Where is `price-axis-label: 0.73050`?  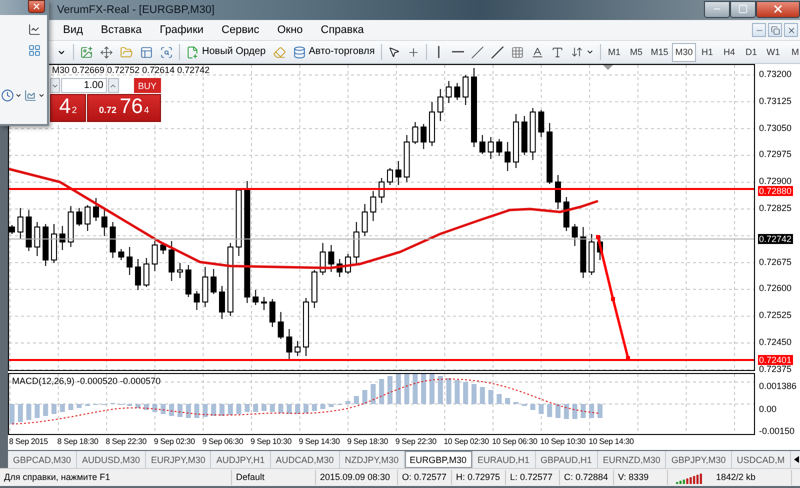
price-axis-label: 0.73050 is located at coordinates (775, 127).